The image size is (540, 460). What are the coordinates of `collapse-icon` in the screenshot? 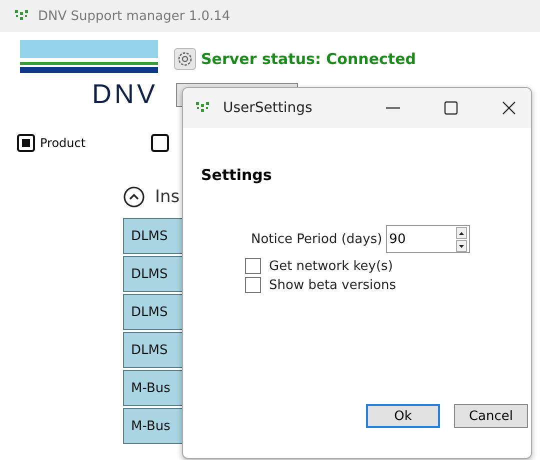 It's located at (134, 197).